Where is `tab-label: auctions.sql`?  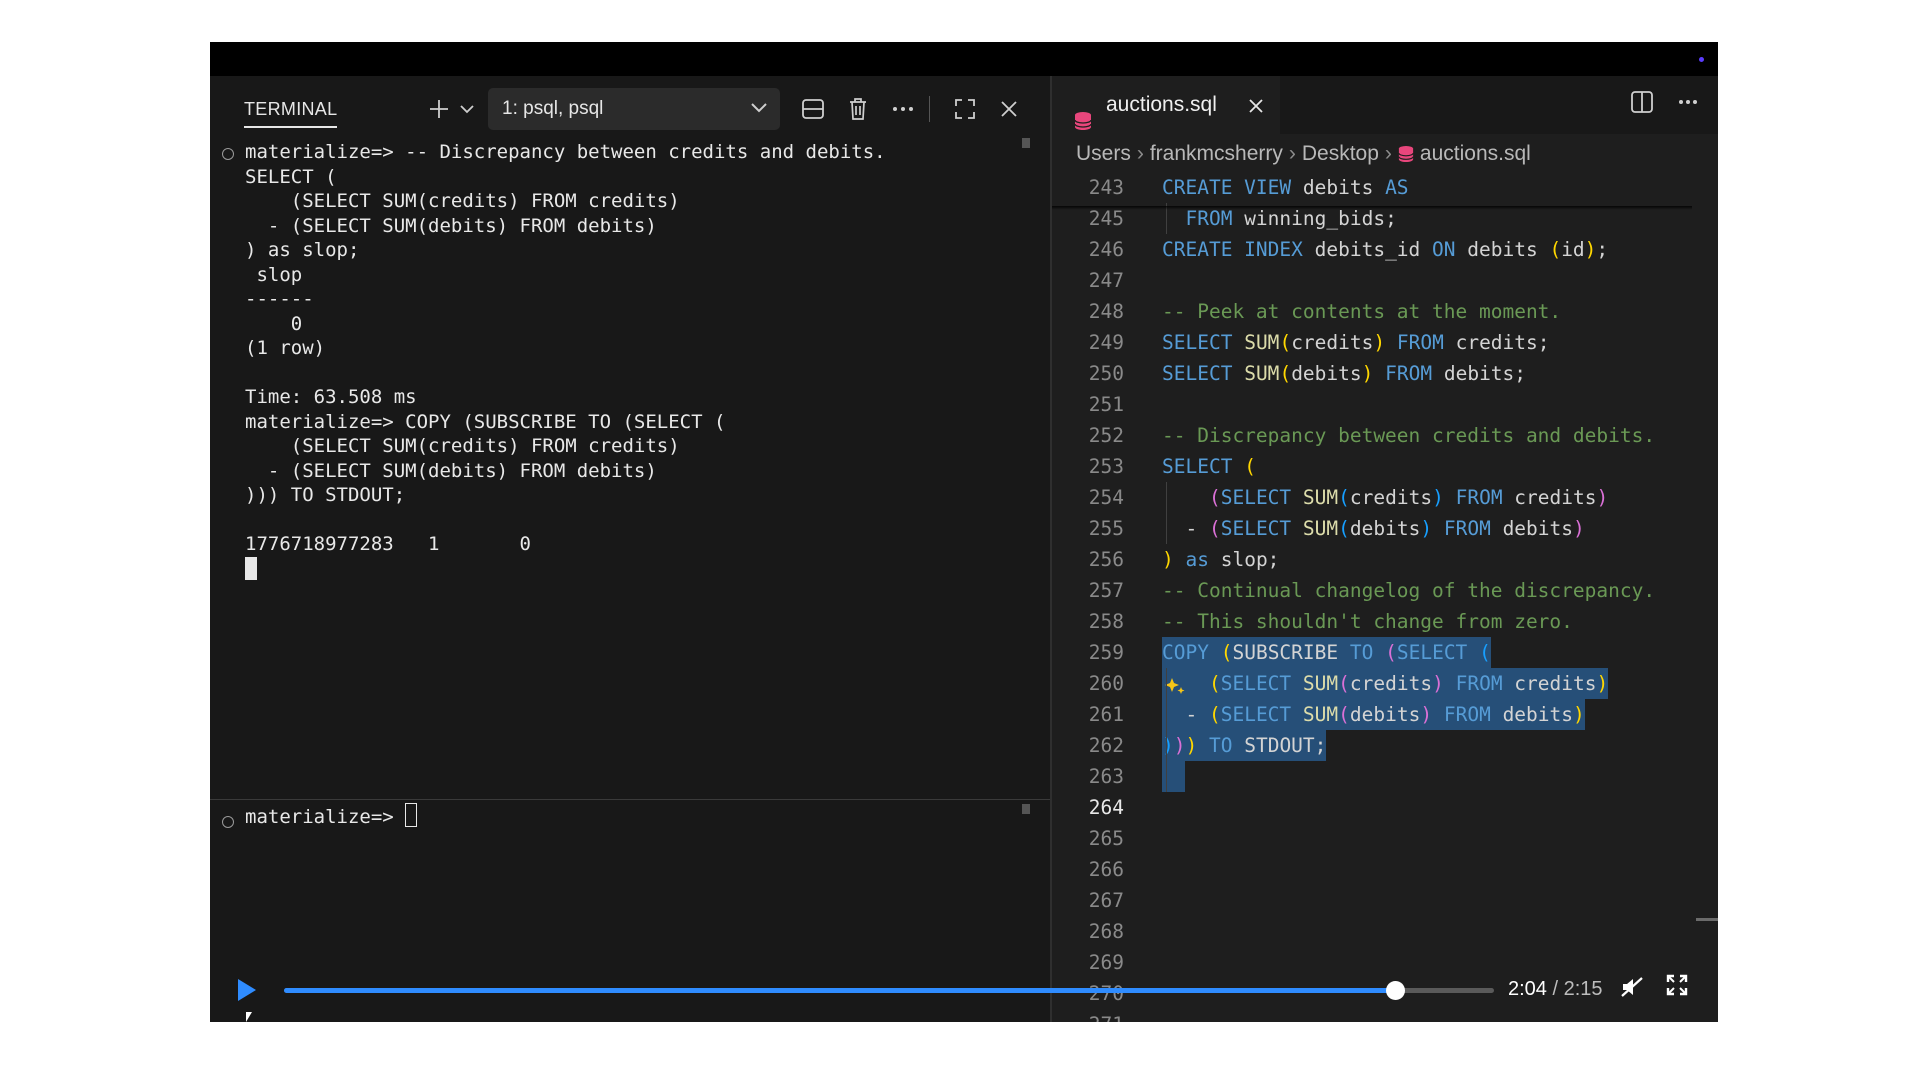 tab-label: auctions.sql is located at coordinates (1161, 104).